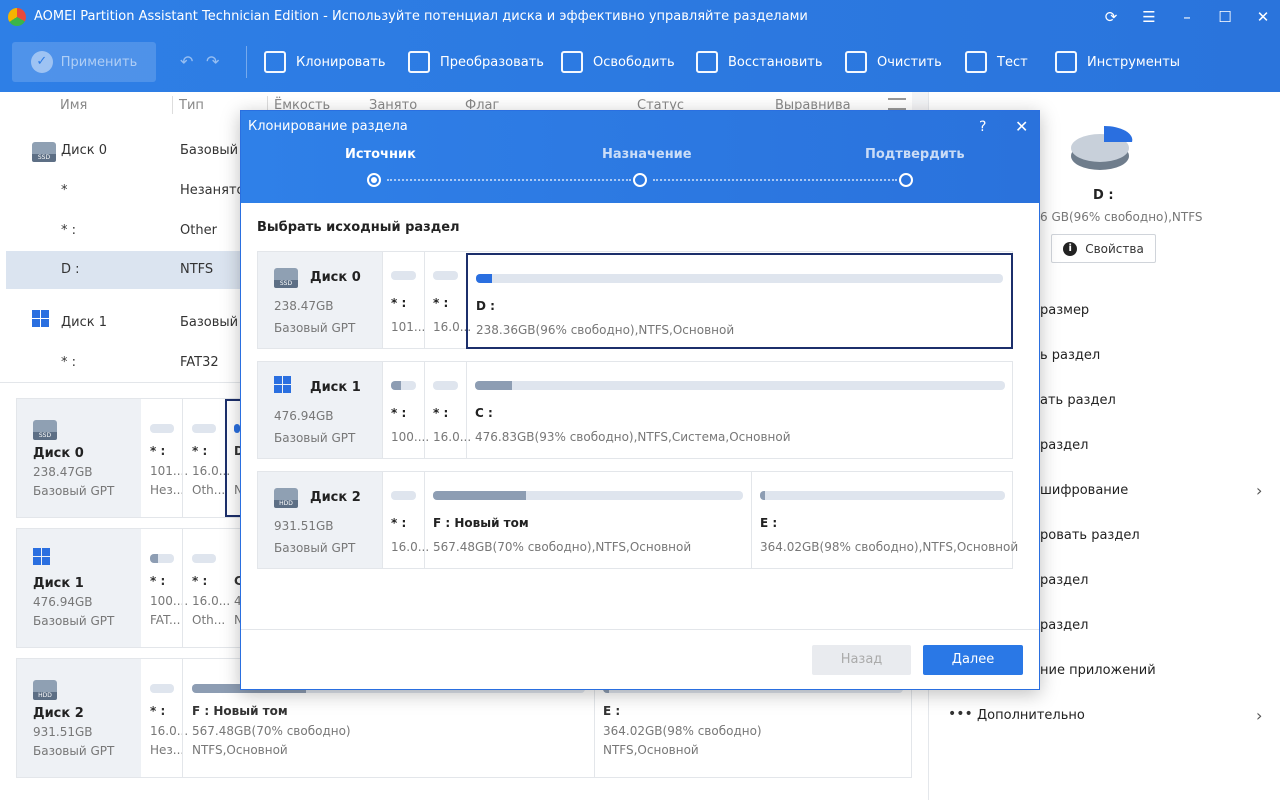 Image resolution: width=1280 pixels, height=800 pixels. Describe the element at coordinates (1012, 62) in the screenshot. I see `test-label: Тест` at that location.